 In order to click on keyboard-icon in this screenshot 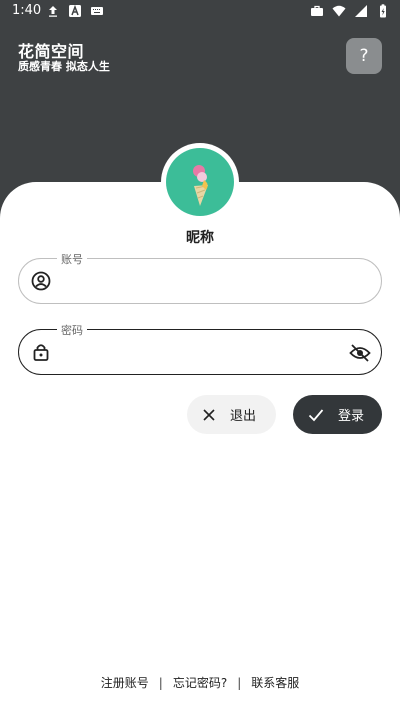, I will do `click(97, 11)`.